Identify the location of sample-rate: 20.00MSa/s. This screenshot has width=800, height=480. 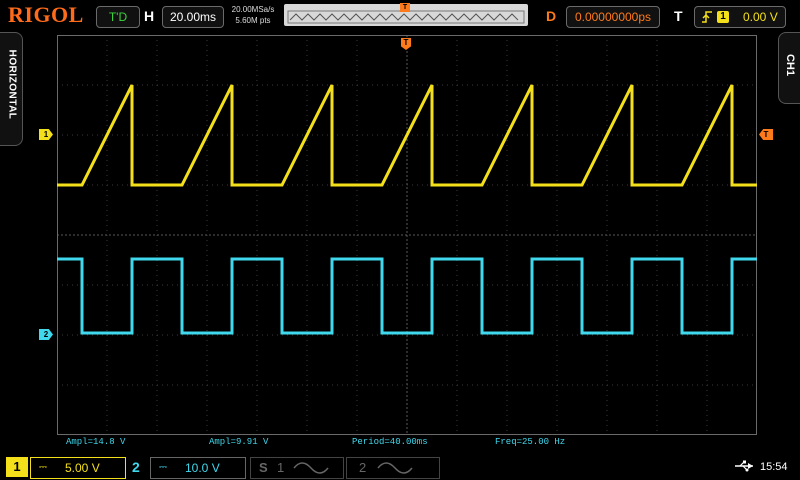
(253, 9).